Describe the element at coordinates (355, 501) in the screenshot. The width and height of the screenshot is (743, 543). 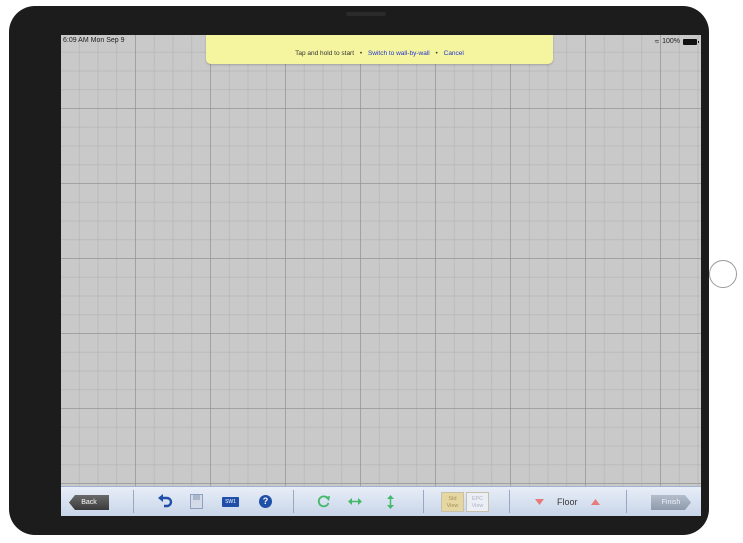
I see `flip-horizontal-icon` at that location.